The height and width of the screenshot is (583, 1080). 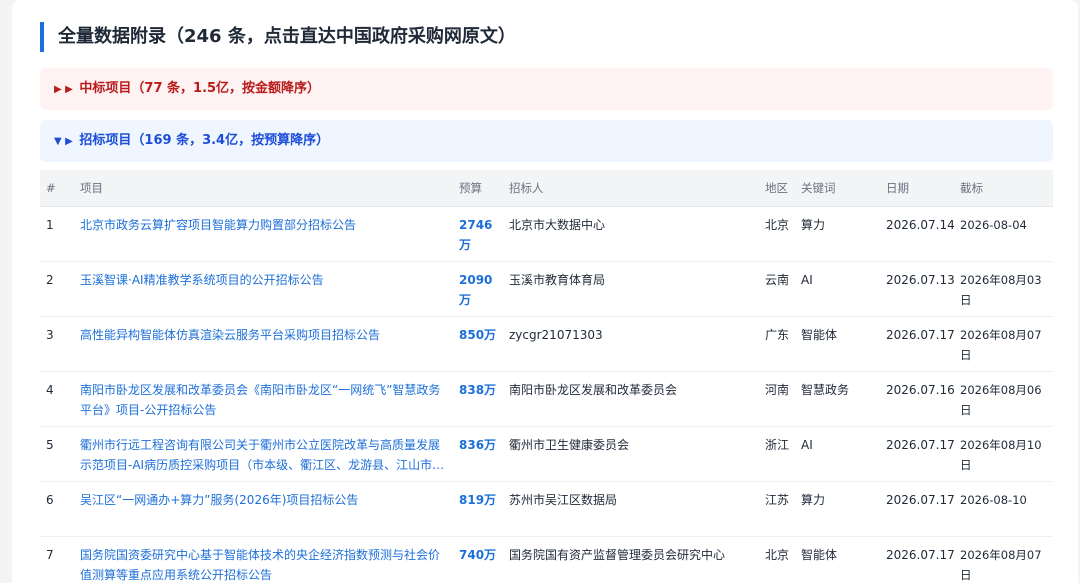 What do you see at coordinates (631, 188) in the screenshot?
I see `col-header-bidder: 招标人` at bounding box center [631, 188].